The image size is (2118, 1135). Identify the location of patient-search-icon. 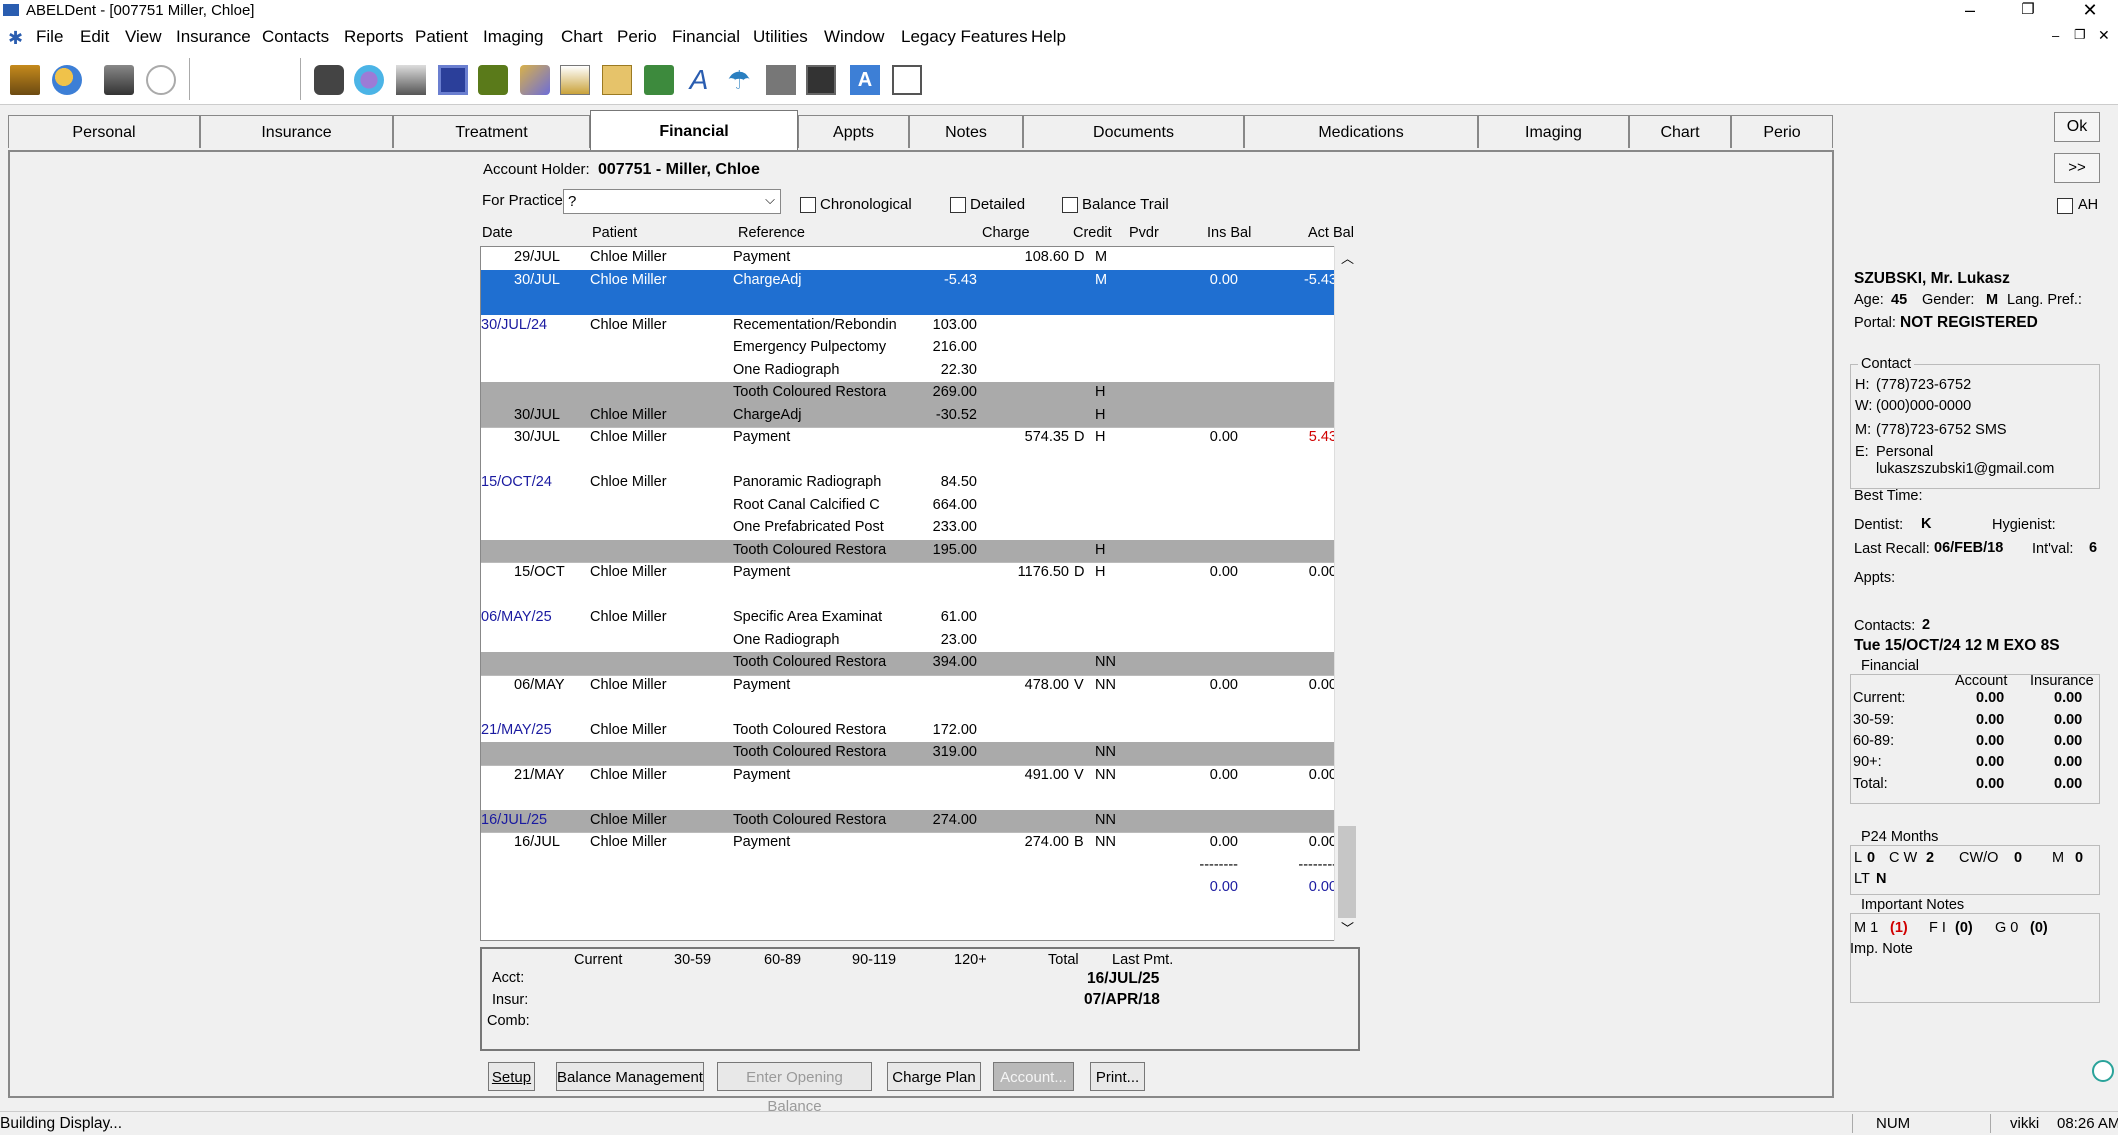
(67, 80).